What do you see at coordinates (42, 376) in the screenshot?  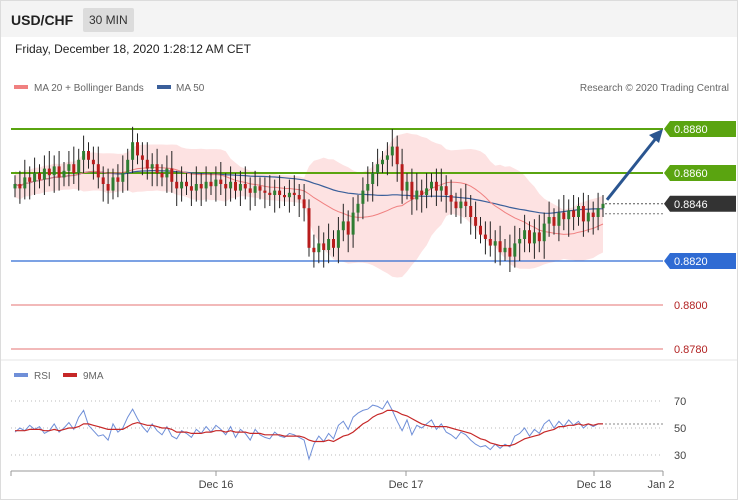 I see `rsi-legend-label: RSI` at bounding box center [42, 376].